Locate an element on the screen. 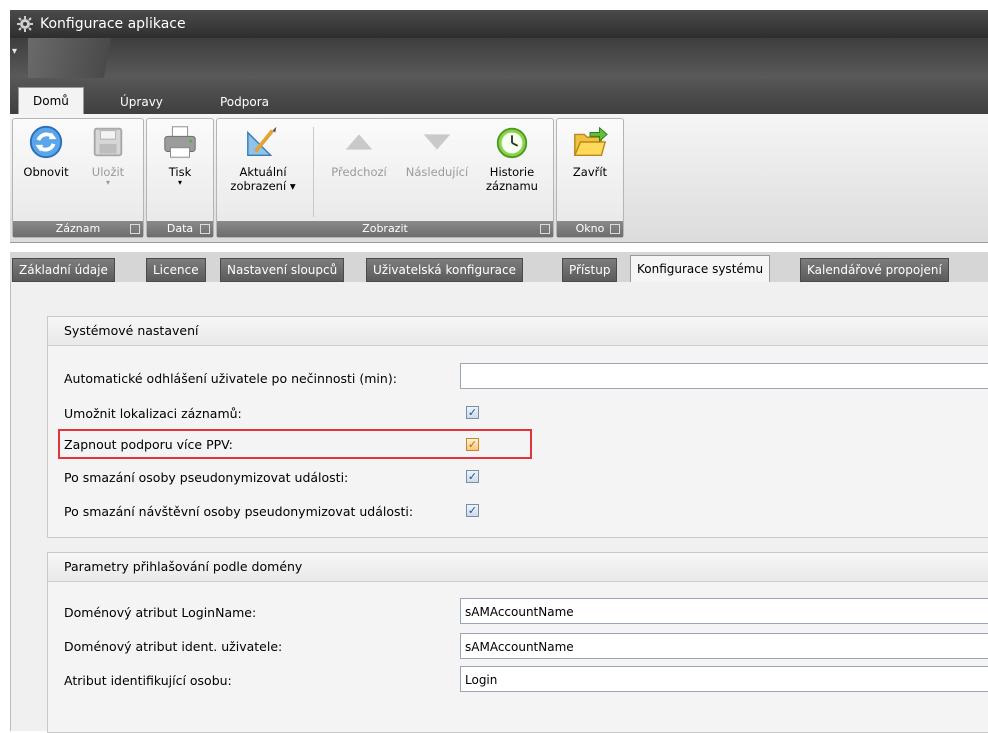  print-button: Tisk ▾ is located at coordinates (180, 155).